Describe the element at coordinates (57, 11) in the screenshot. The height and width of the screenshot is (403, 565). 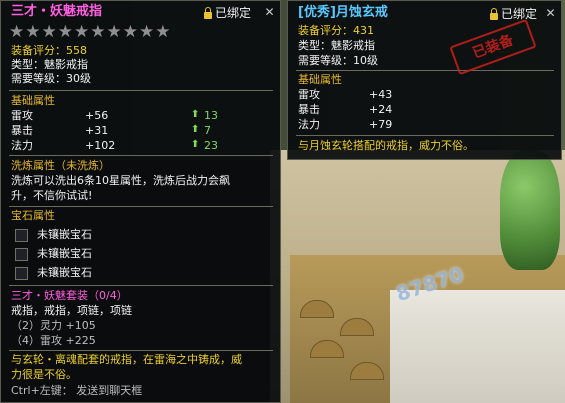
I see `item-title: 三才・妖魅戒指` at that location.